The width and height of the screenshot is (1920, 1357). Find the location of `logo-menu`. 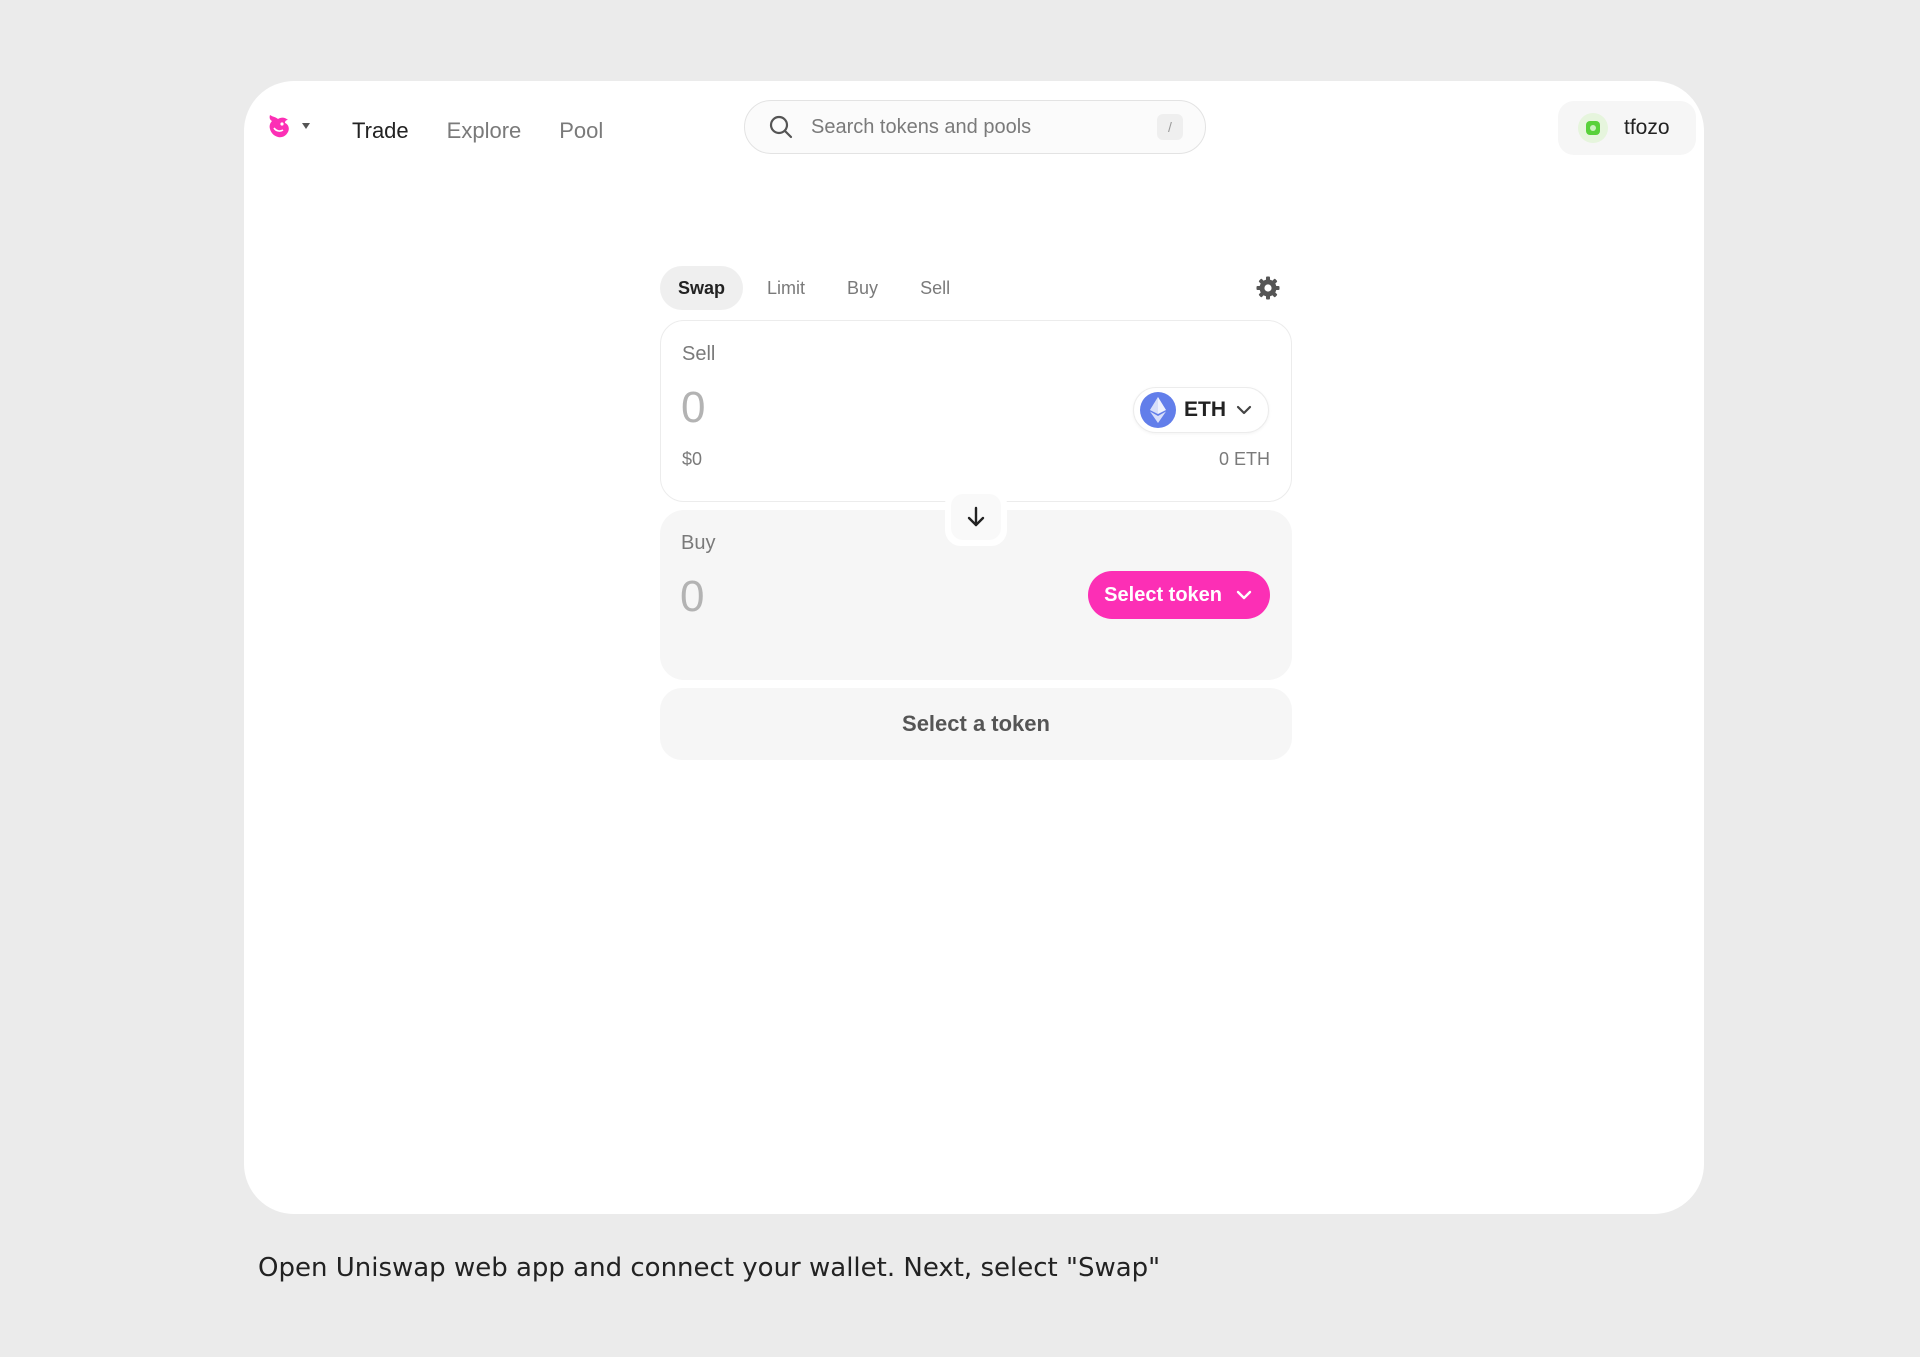

logo-menu is located at coordinates (287, 126).